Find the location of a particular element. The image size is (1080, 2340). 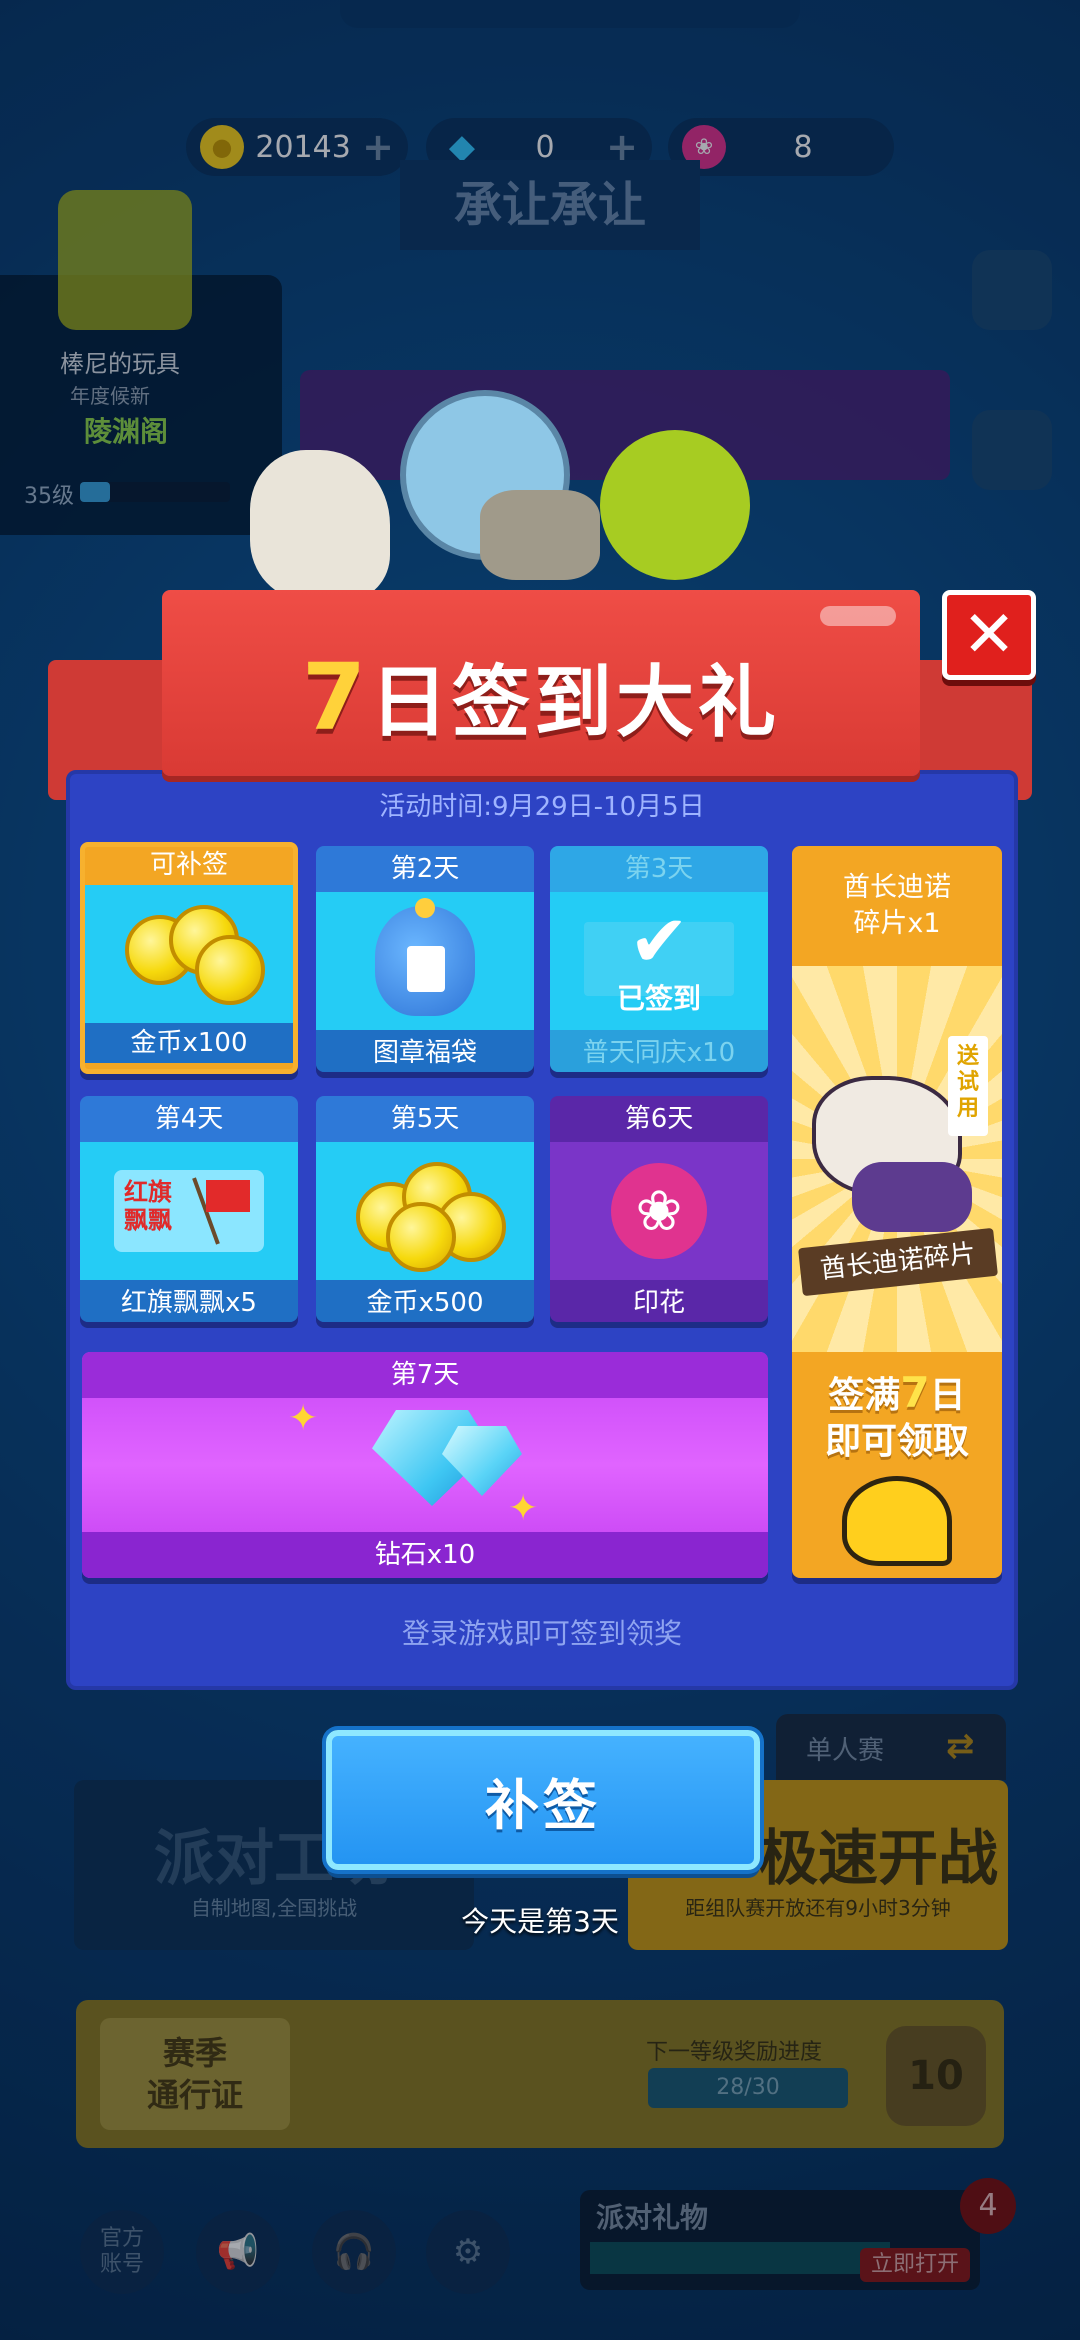

red-flag-card-text: 红旗 飘飘 is located at coordinates (148, 1206).